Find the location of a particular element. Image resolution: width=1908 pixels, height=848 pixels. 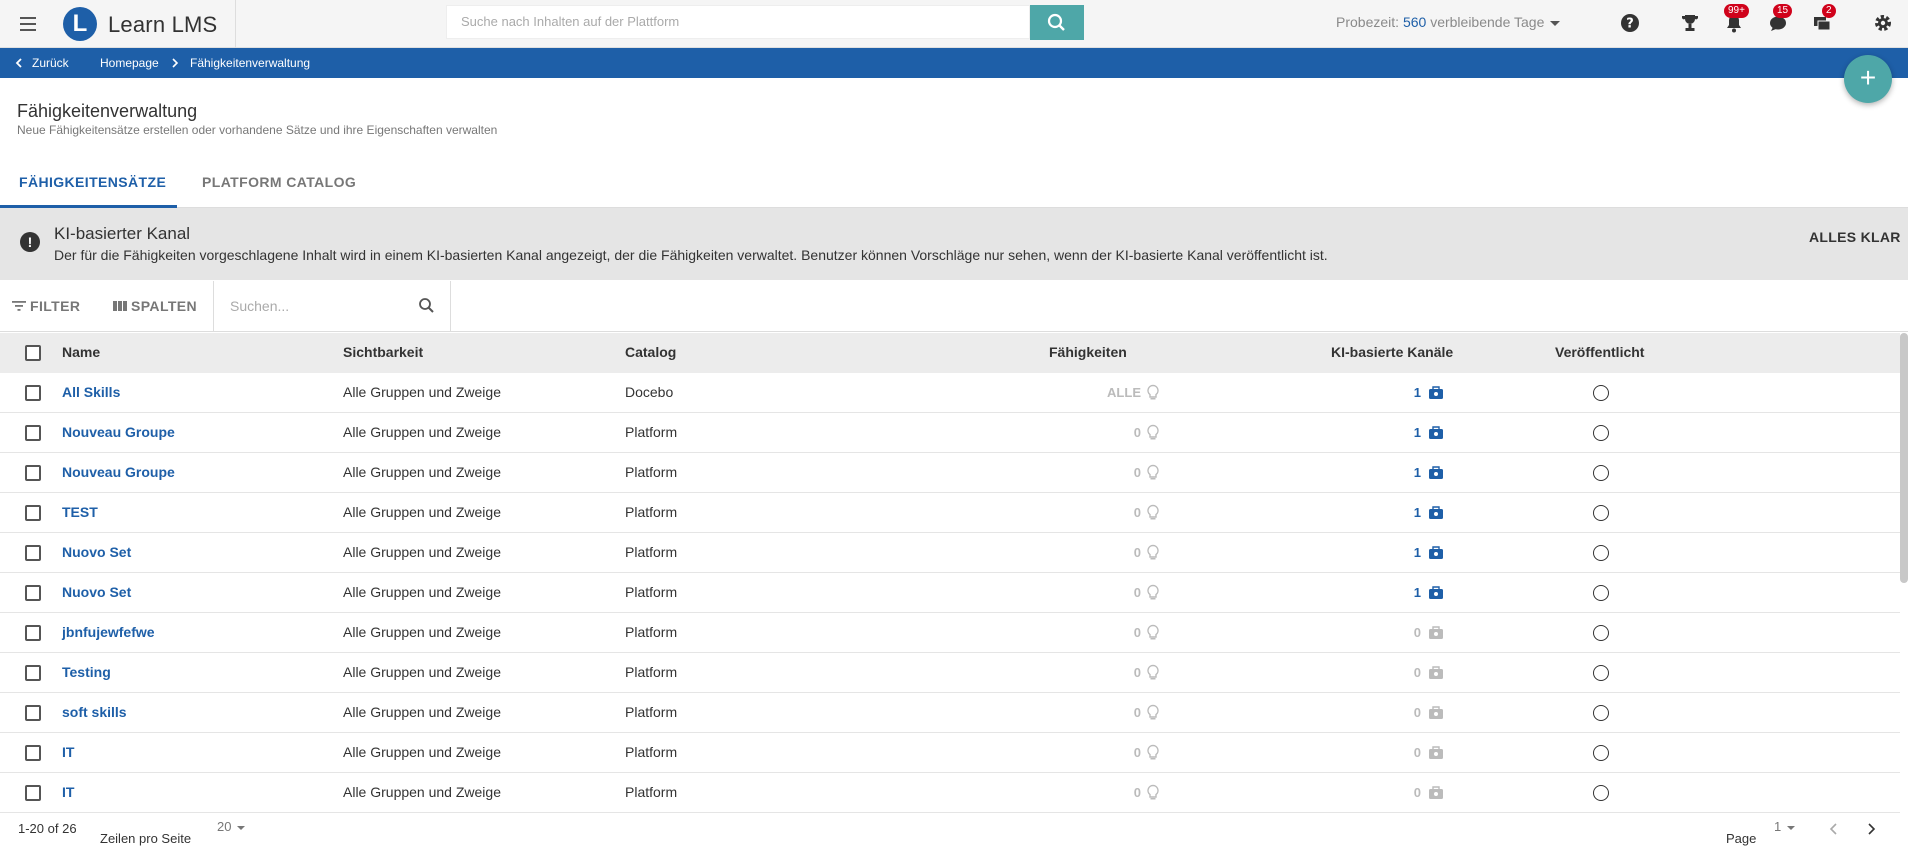

trial-suffix: verbleibende Tage is located at coordinates (1487, 22).